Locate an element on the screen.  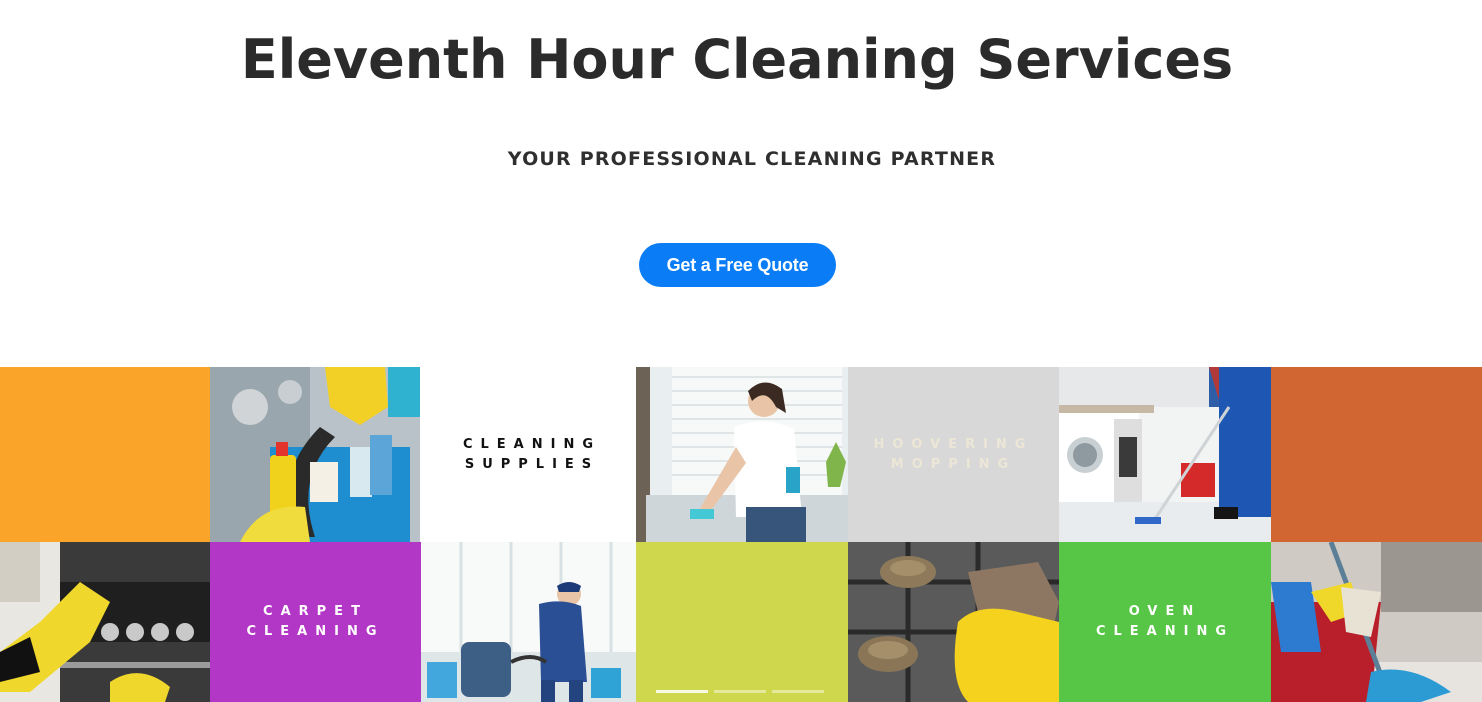
orange-color-tile is located at coordinates (105, 454).